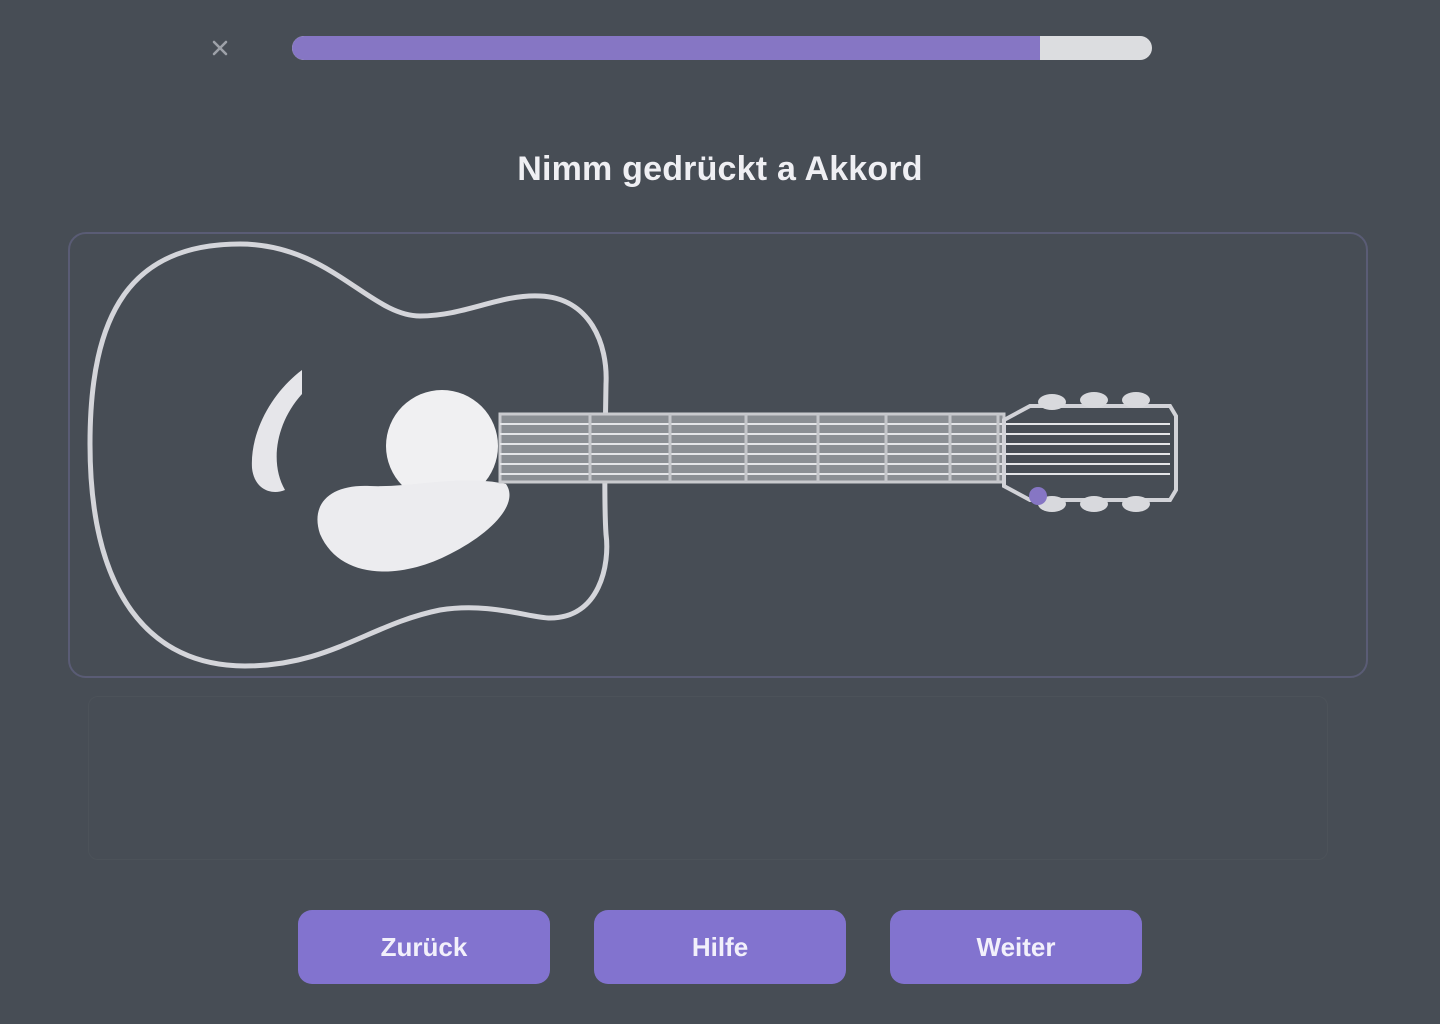 The height and width of the screenshot is (1024, 1440). What do you see at coordinates (413, 526) in the screenshot?
I see `guitar-bridge` at bounding box center [413, 526].